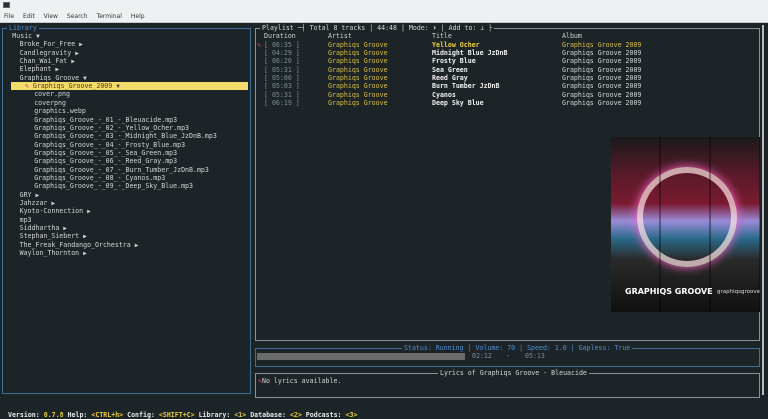  I want to click on library-item: graphics.webp, so click(60, 111).